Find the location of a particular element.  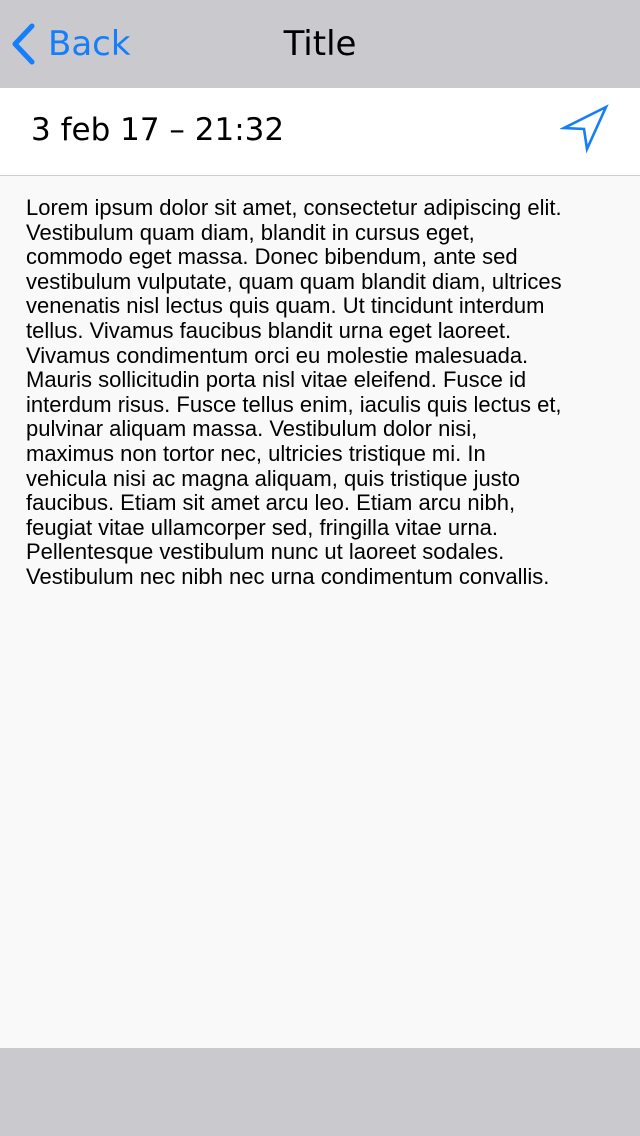

page-title: Title is located at coordinates (320, 44).